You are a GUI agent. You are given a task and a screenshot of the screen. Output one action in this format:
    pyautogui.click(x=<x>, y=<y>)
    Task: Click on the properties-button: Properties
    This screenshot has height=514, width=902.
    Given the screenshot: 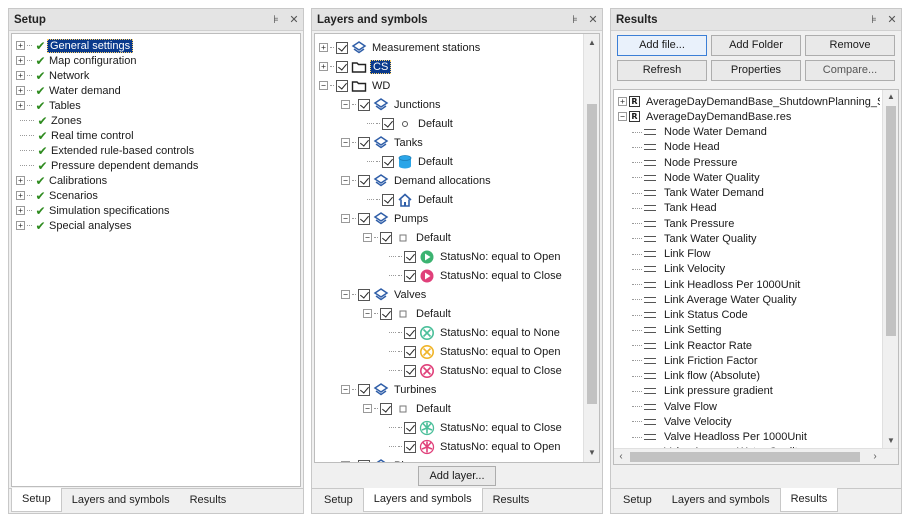 What is the action you would take?
    pyautogui.click(x=756, y=70)
    